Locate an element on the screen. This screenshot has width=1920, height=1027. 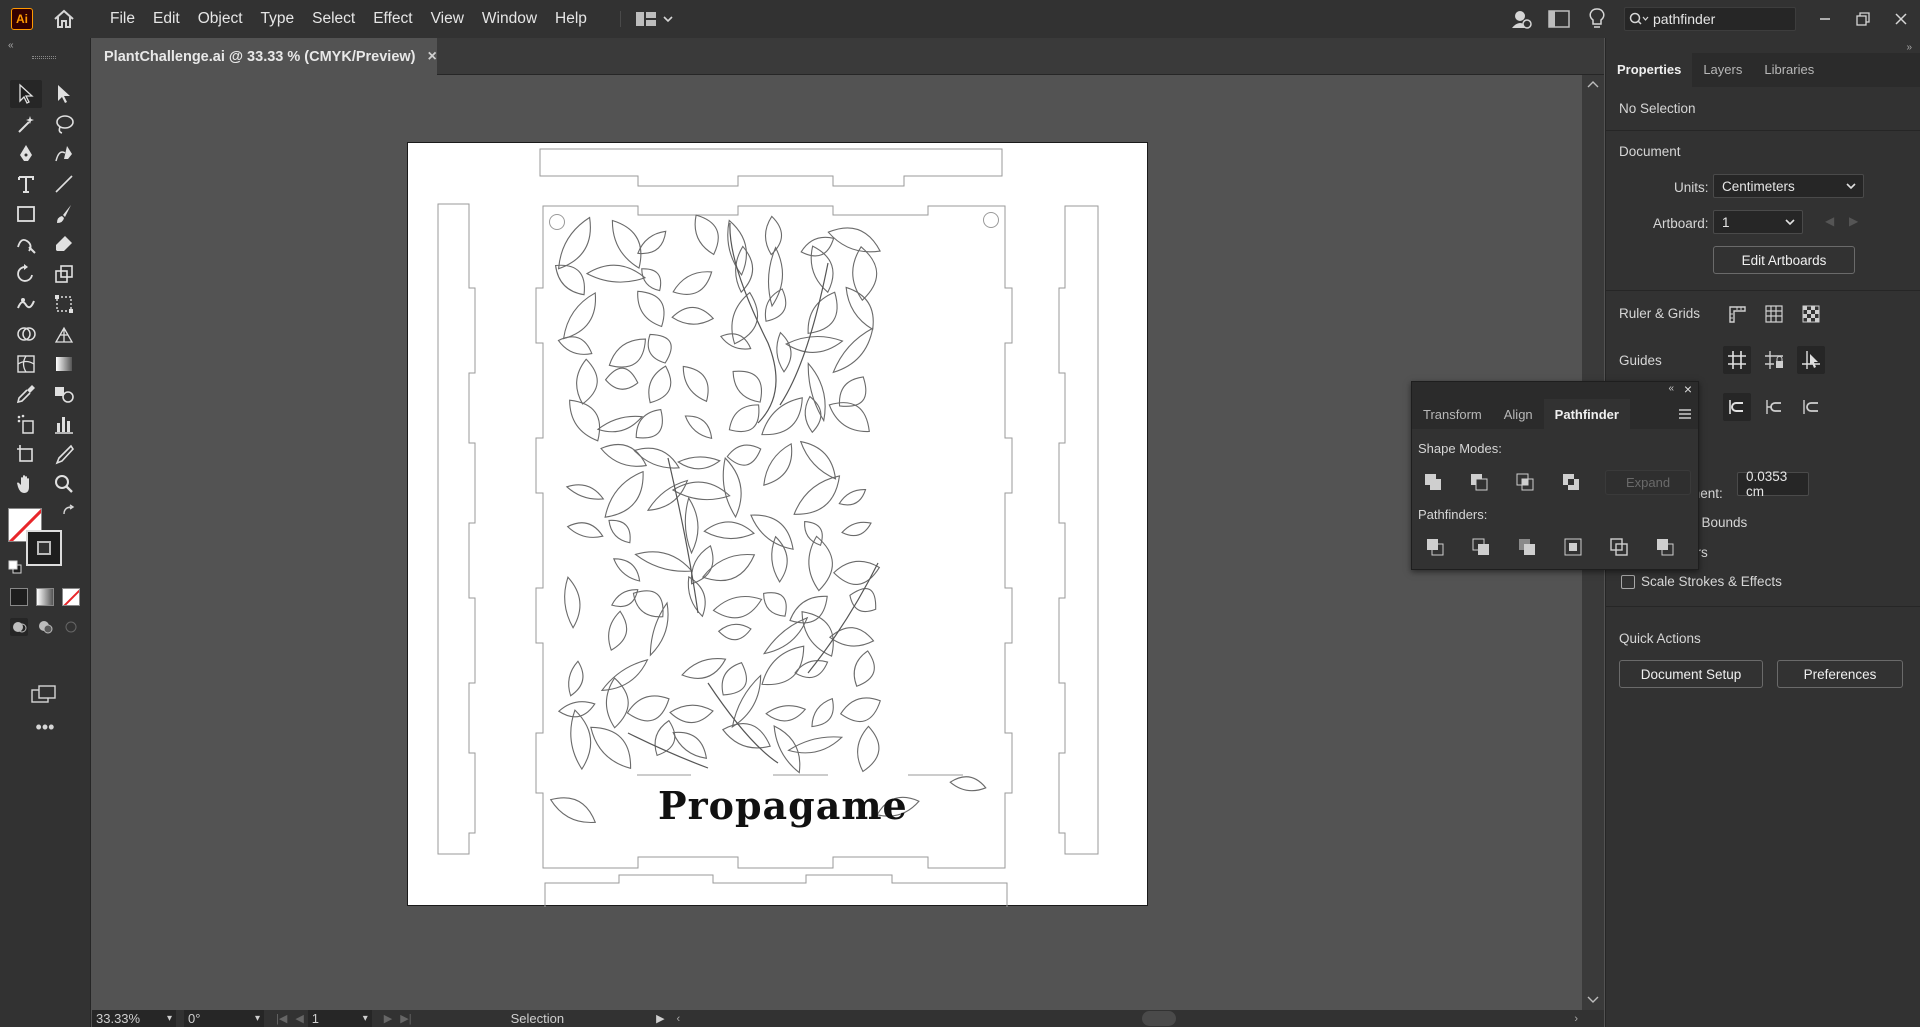
artboard-tool-icon is located at coordinates (26, 454).